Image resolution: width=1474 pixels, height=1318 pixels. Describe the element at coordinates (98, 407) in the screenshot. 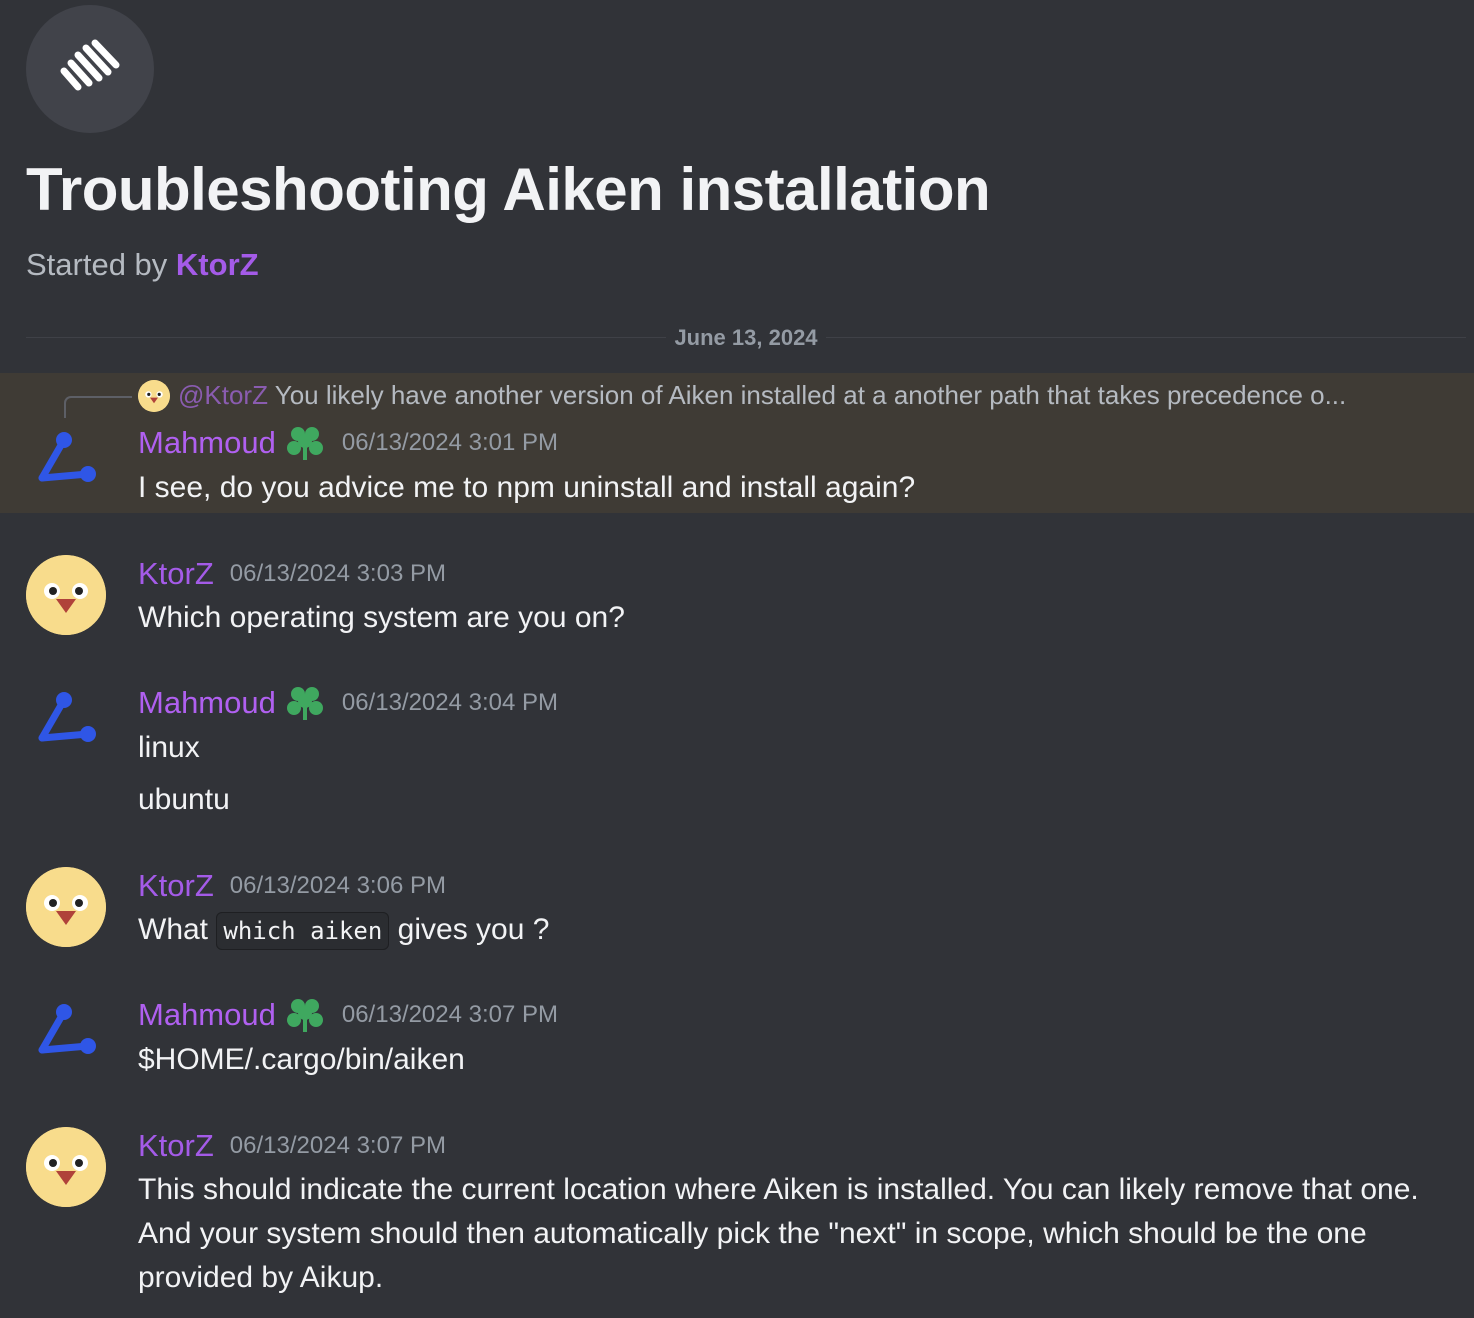

I see `reply-spine` at that location.